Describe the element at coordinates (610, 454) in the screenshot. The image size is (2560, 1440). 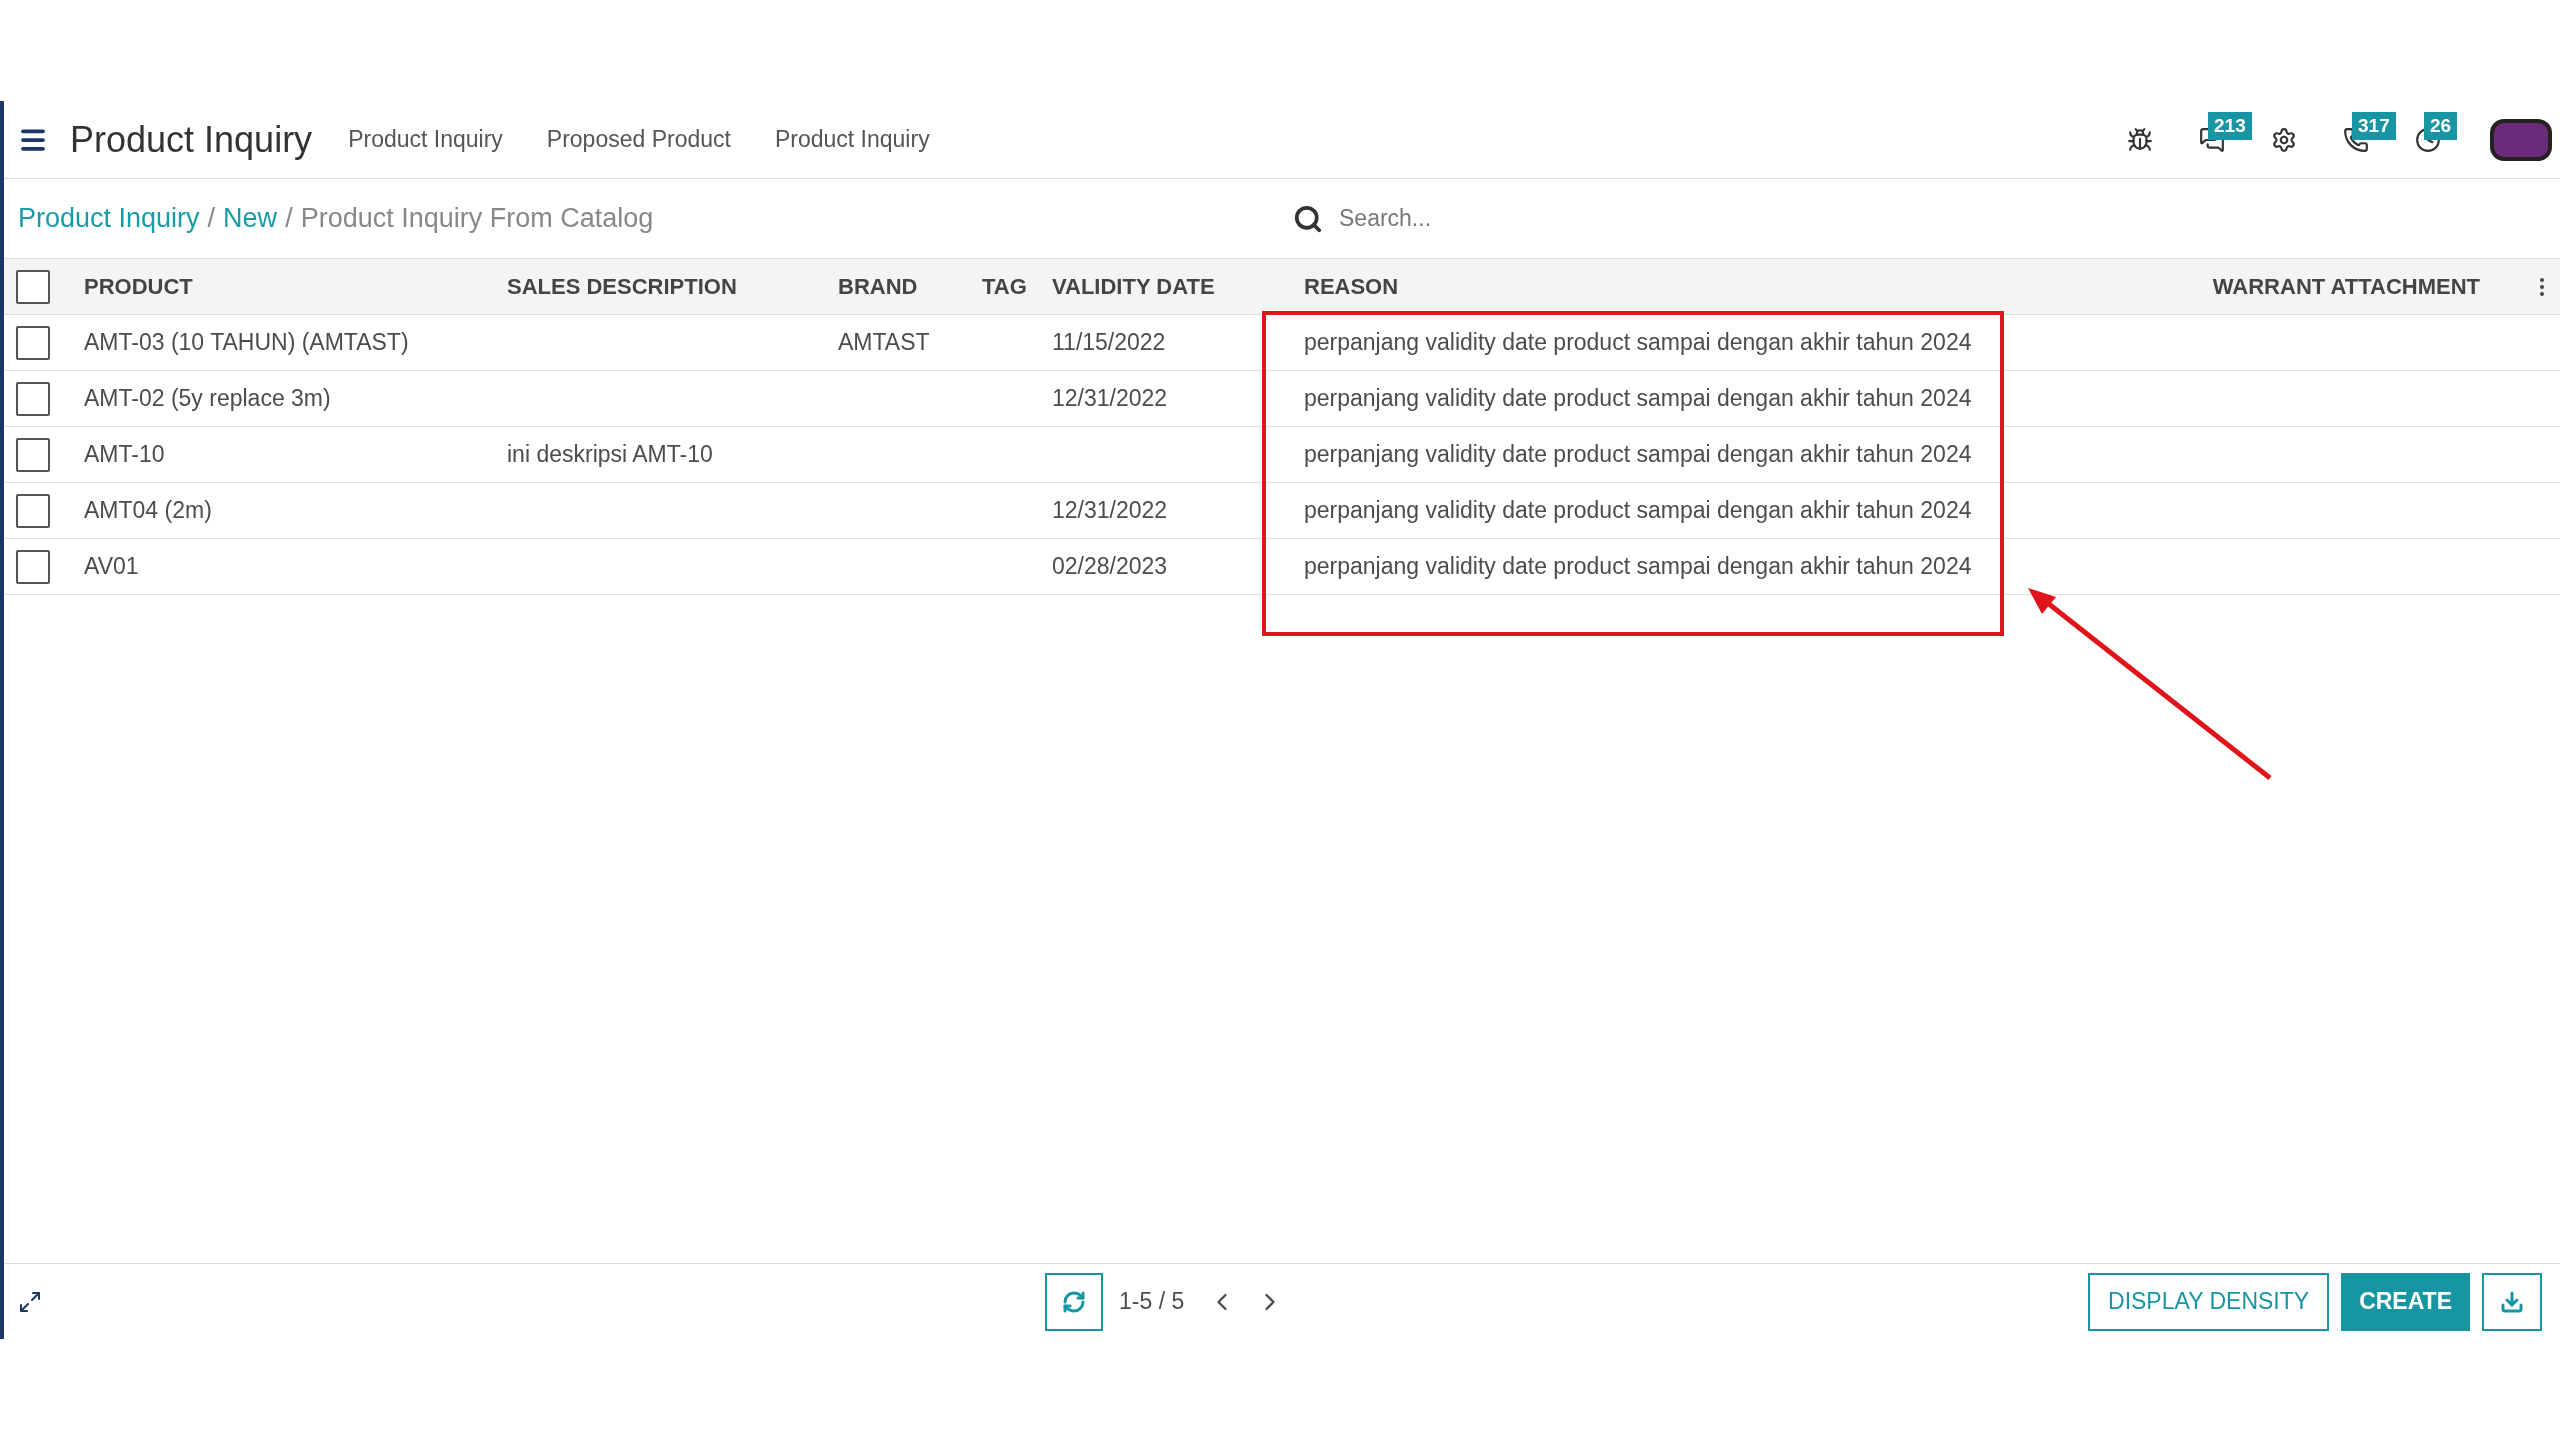
I see `table-cell: ini deskripsi AMT-10` at that location.